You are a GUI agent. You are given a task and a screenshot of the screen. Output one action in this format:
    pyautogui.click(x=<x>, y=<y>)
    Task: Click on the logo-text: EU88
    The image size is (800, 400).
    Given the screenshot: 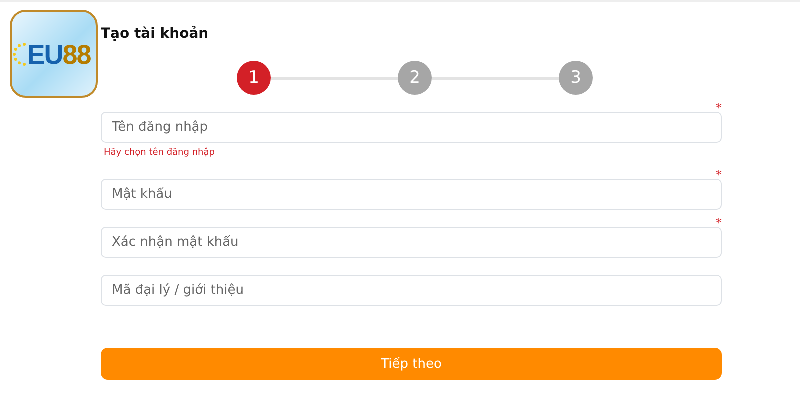 What is the action you would take?
    pyautogui.click(x=59, y=55)
    